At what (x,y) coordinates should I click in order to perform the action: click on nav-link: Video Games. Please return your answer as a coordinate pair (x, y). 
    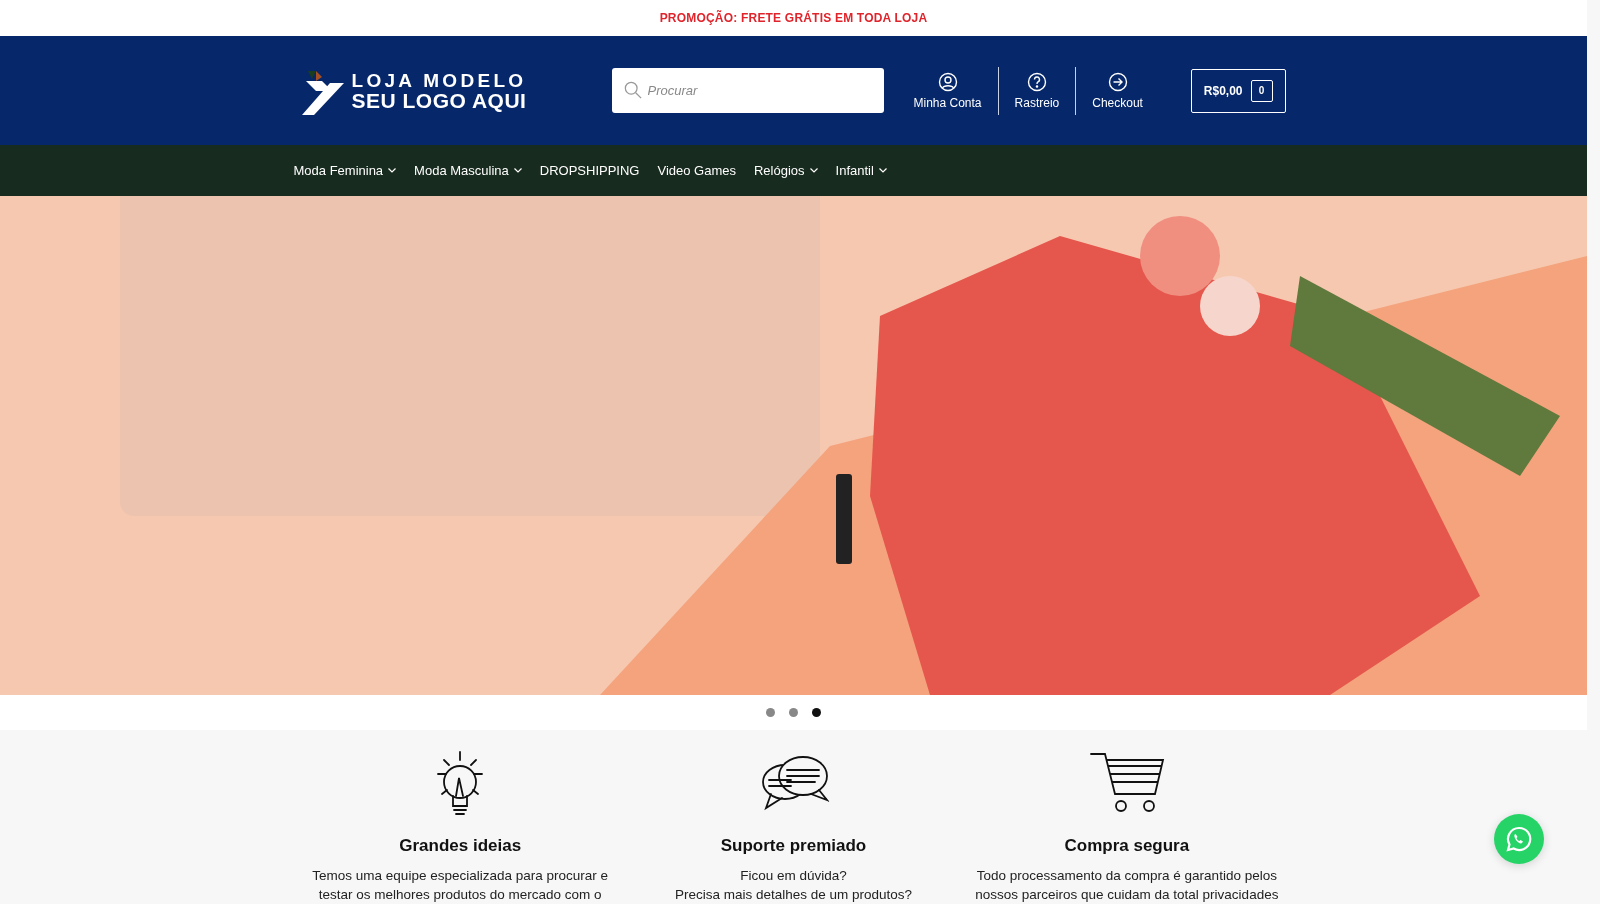
    Looking at the image, I should click on (696, 171).